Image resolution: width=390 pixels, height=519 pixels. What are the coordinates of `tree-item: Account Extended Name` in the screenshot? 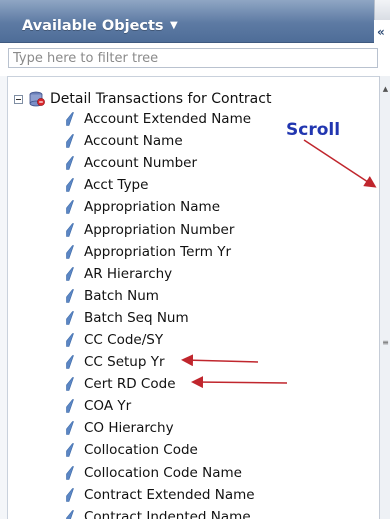 It's located at (160, 119).